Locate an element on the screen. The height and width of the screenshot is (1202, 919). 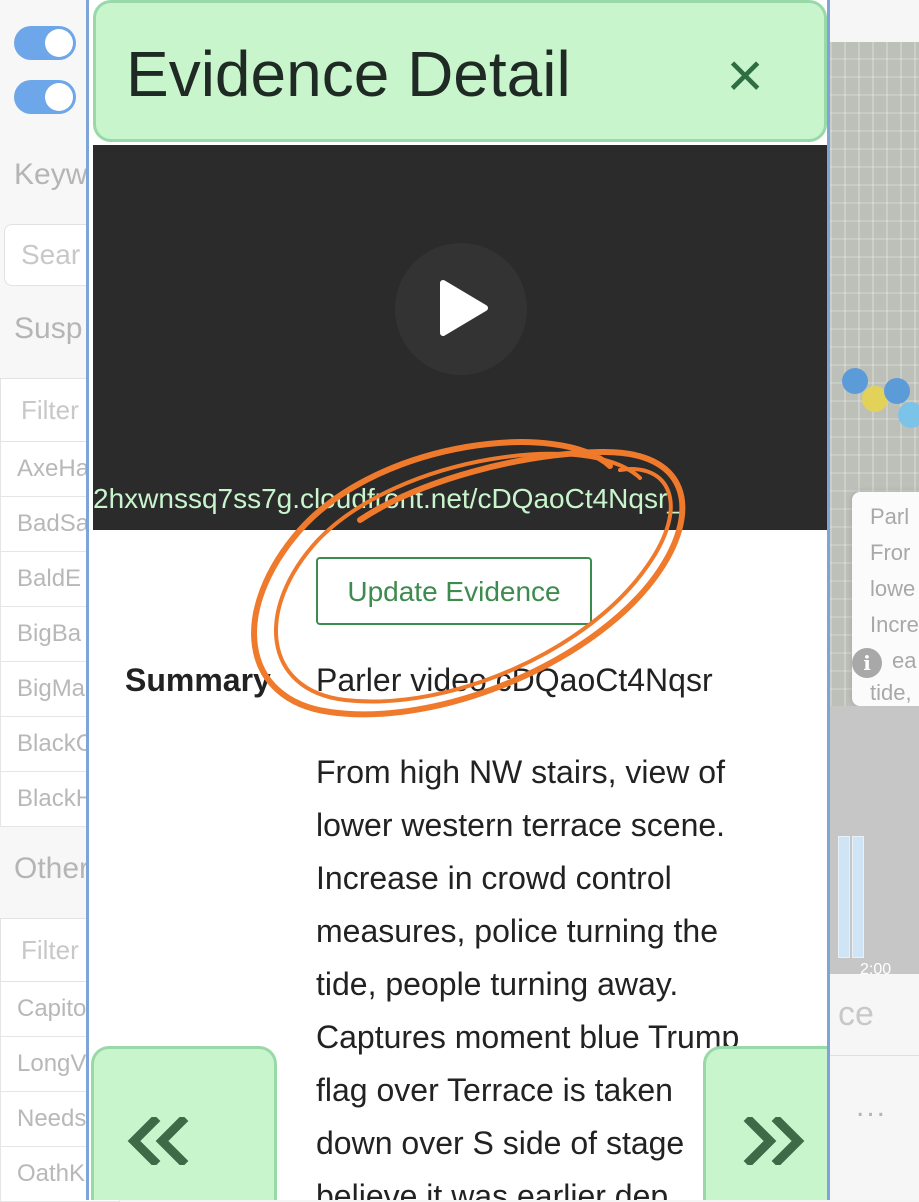
modal-header: Evidence Detail × is located at coordinates (460, 71).